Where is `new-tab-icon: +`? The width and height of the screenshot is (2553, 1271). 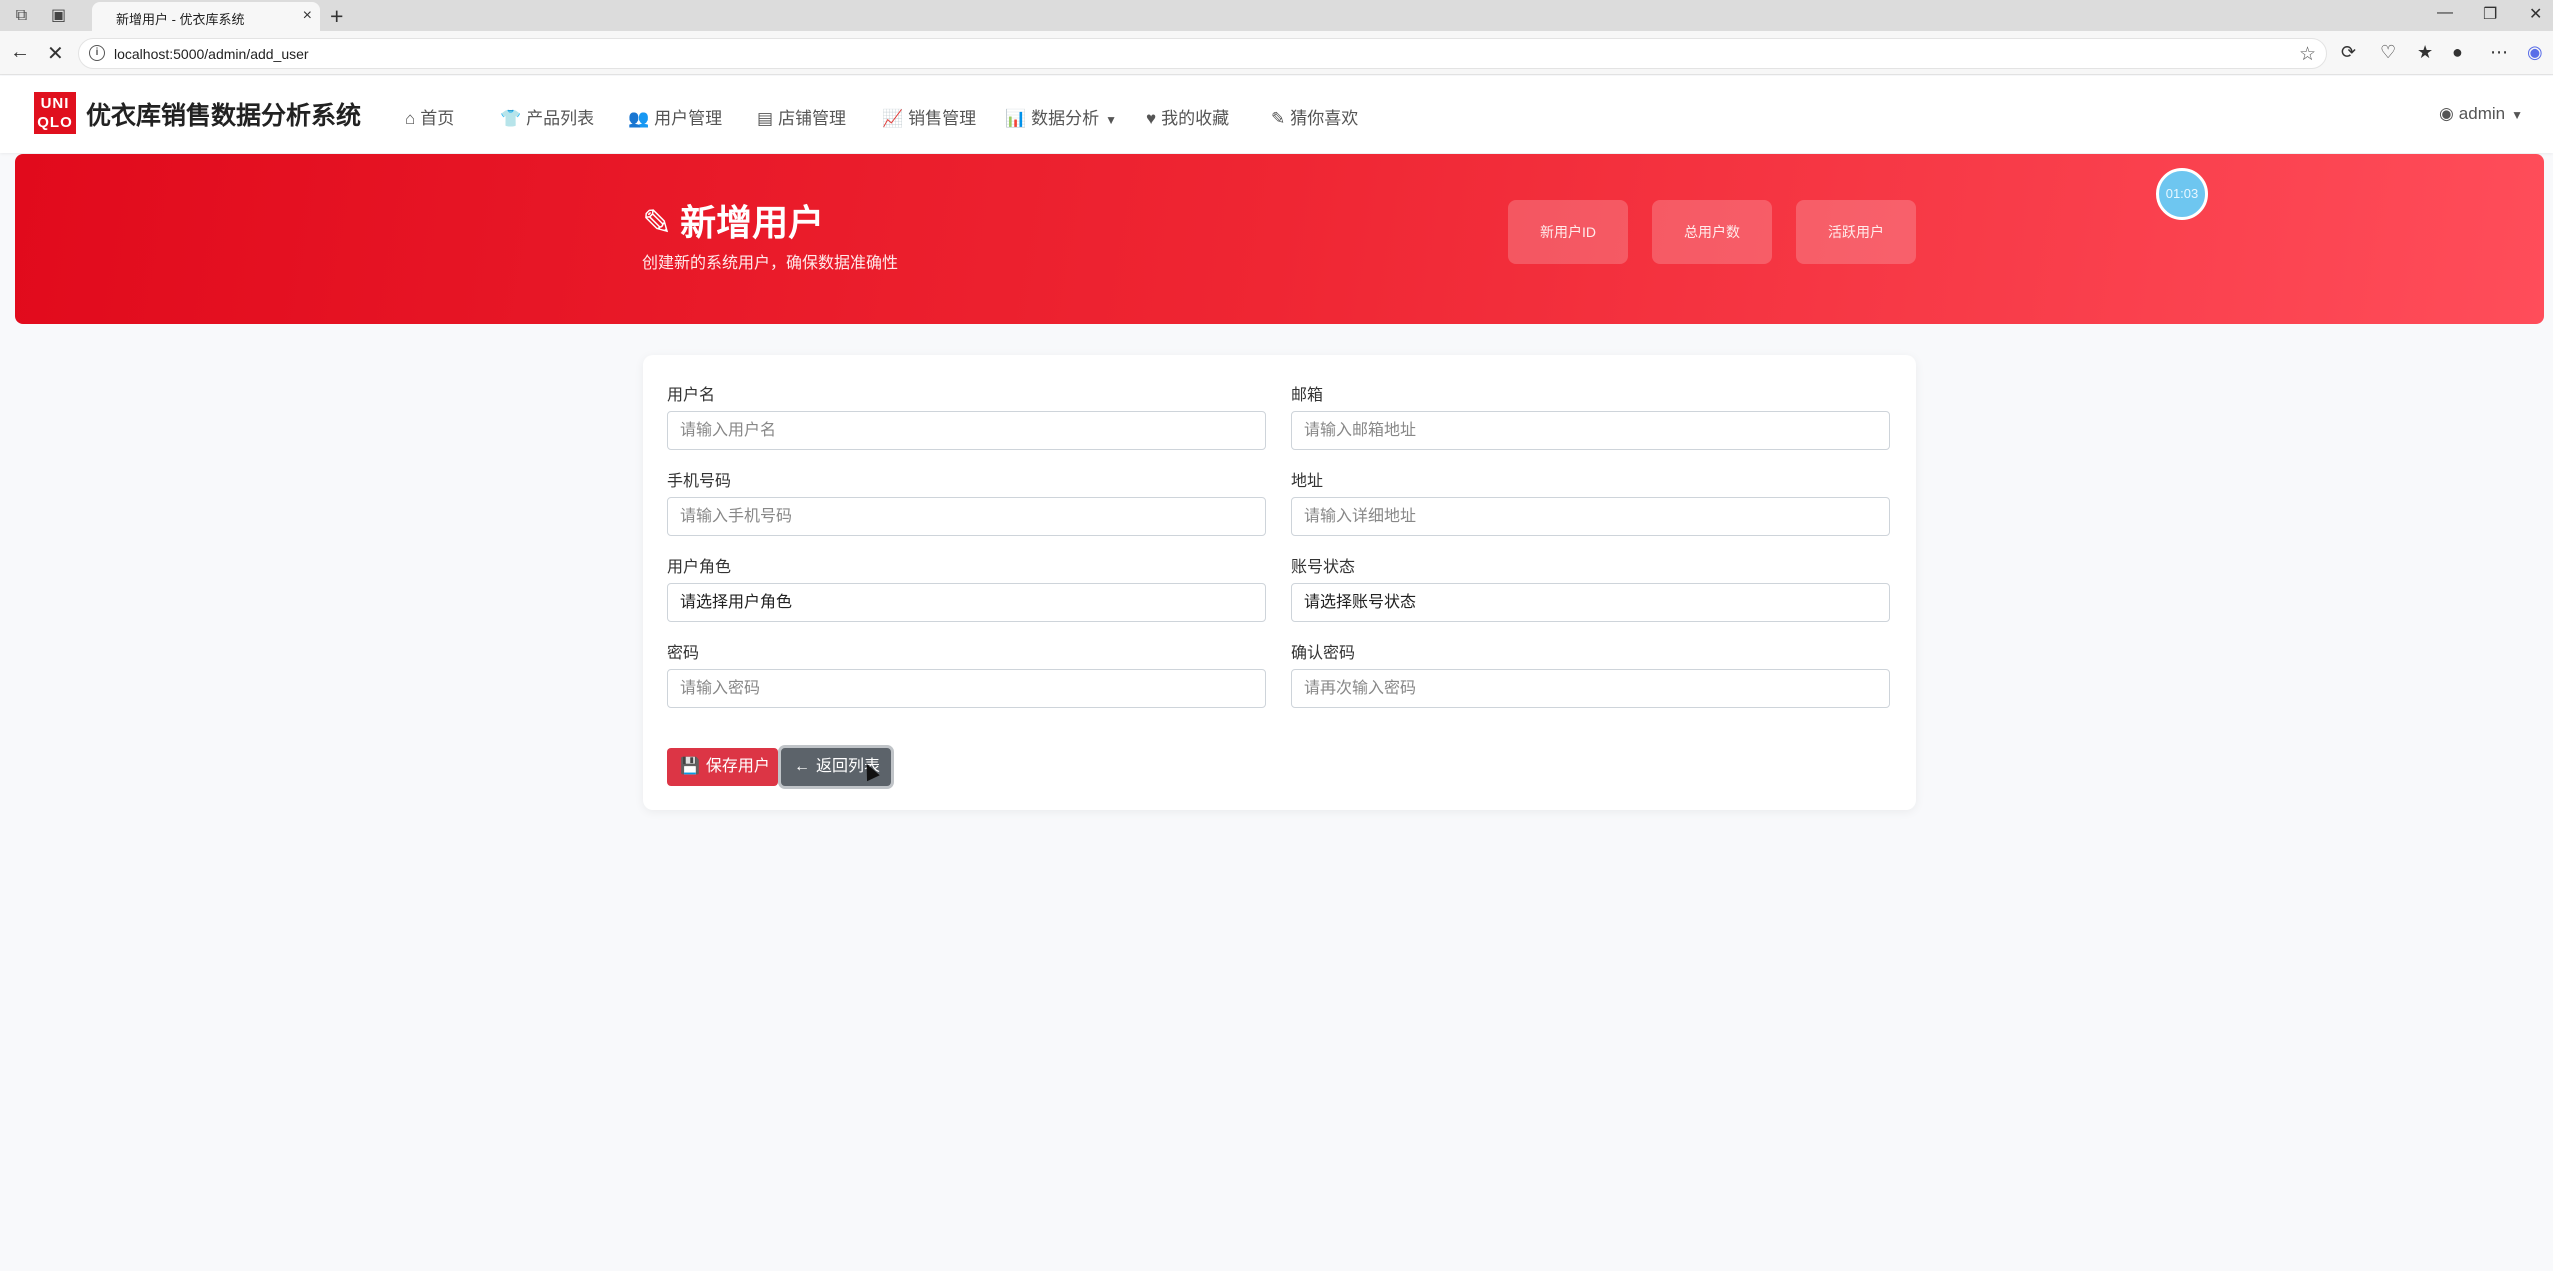 new-tab-icon: + is located at coordinates (336, 16).